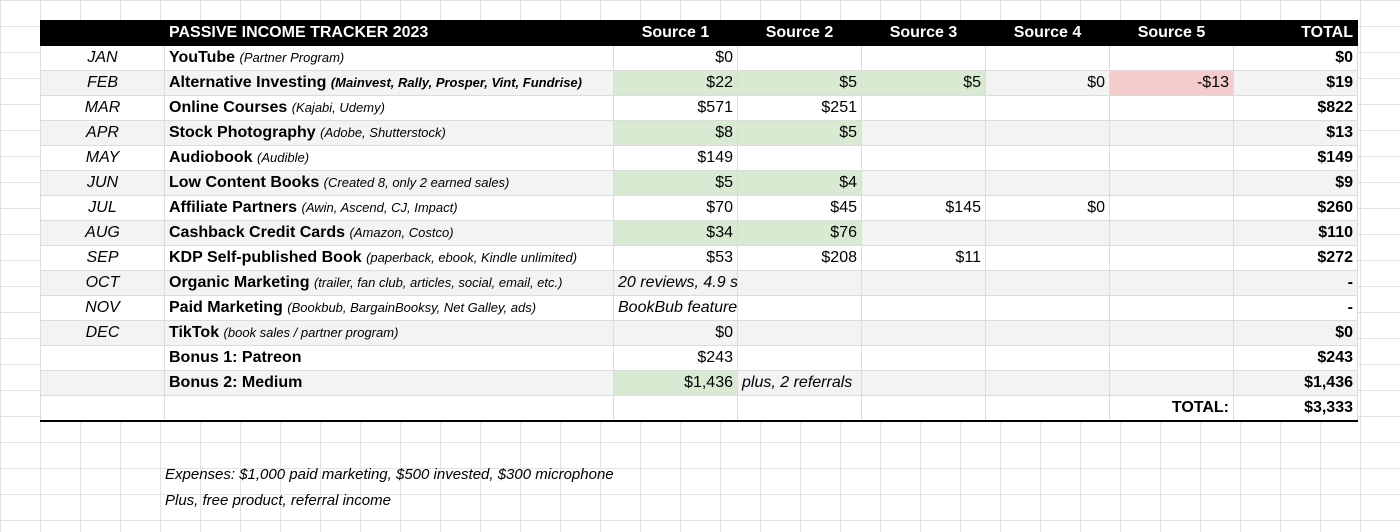 Image resolution: width=1400 pixels, height=532 pixels. What do you see at coordinates (1295, 208) in the screenshot?
I see `row-total: $260` at bounding box center [1295, 208].